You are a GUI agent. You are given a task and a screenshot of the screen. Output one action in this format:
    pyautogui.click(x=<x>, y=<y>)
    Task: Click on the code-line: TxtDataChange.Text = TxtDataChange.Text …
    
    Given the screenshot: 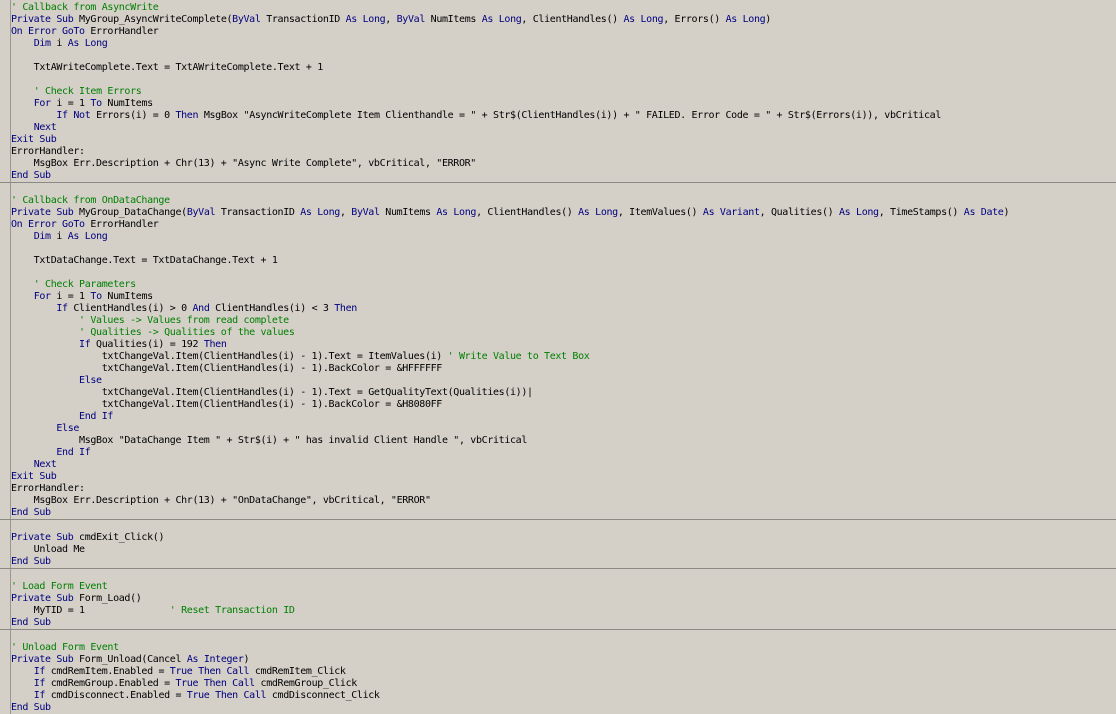 What is the action you would take?
    pyautogui.click(x=563, y=261)
    